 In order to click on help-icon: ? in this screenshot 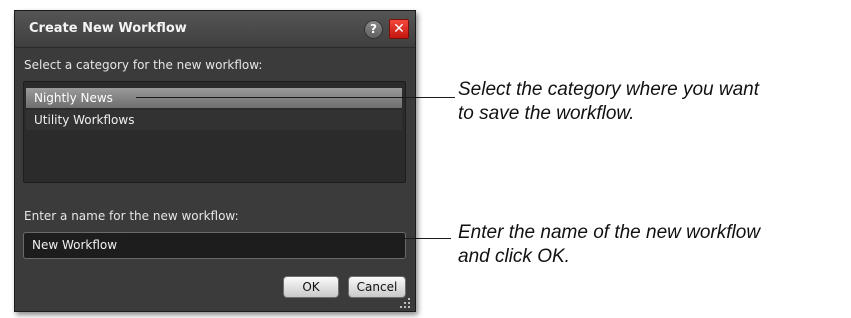, I will do `click(373, 29)`.